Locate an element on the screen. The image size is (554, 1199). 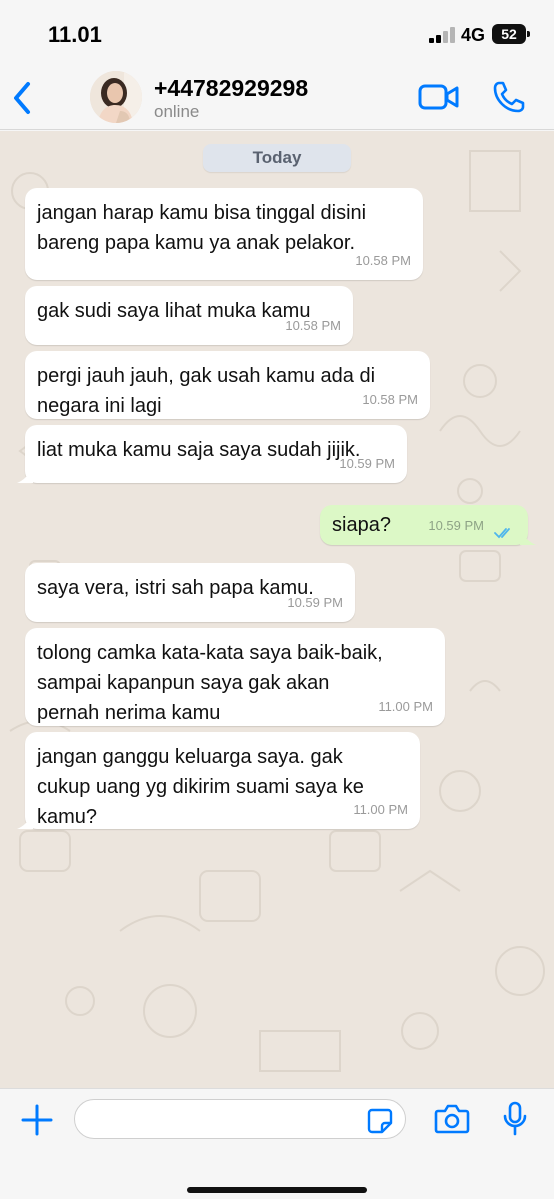
avatar-image is located at coordinates (116, 97).